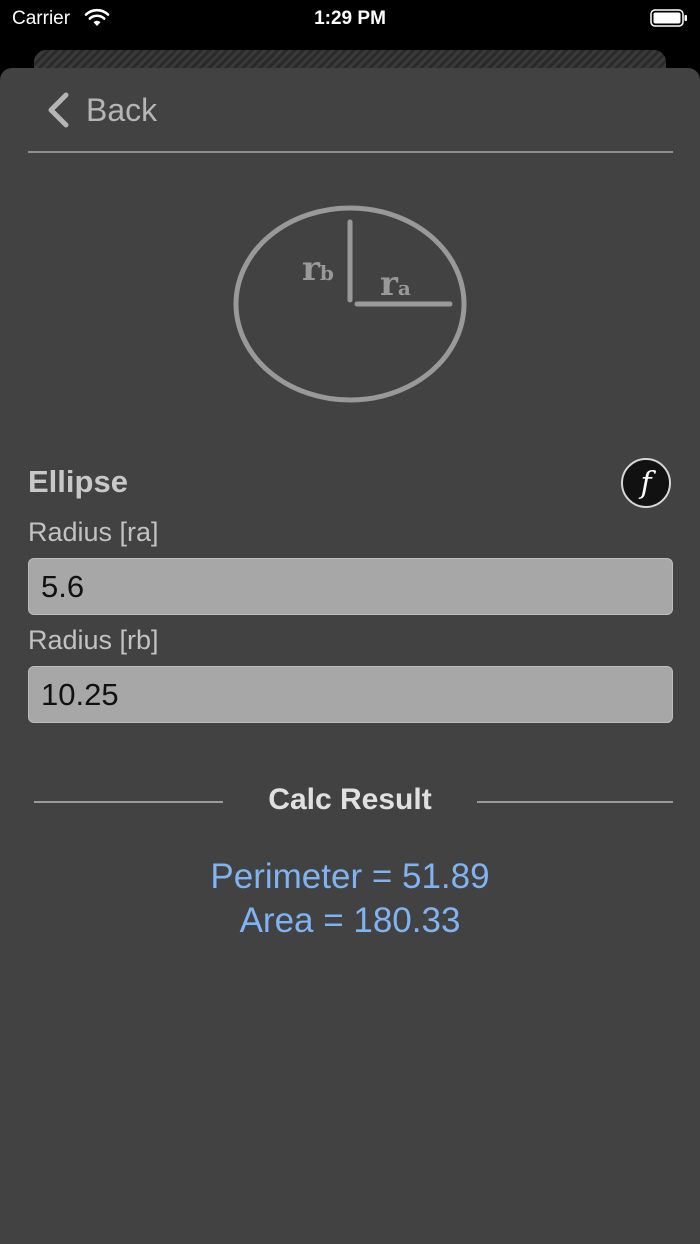  I want to click on radius-a-subscript: a, so click(404, 288).